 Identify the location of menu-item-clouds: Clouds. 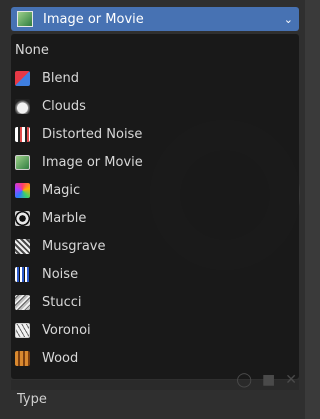
(155, 106).